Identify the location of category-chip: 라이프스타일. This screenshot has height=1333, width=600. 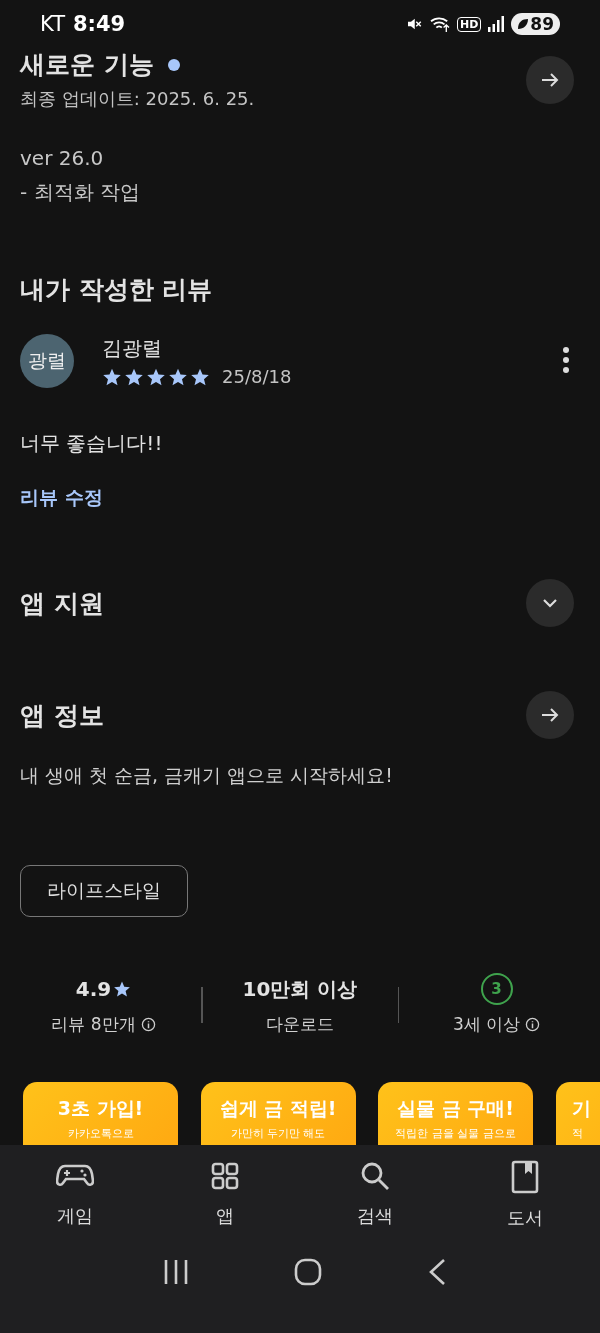
(104, 891).